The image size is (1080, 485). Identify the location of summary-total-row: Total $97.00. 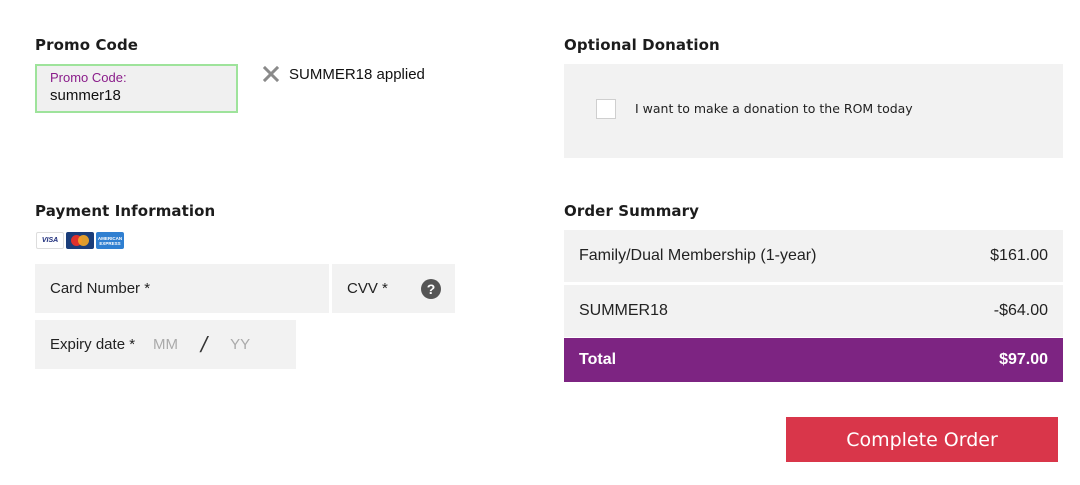
(813, 360).